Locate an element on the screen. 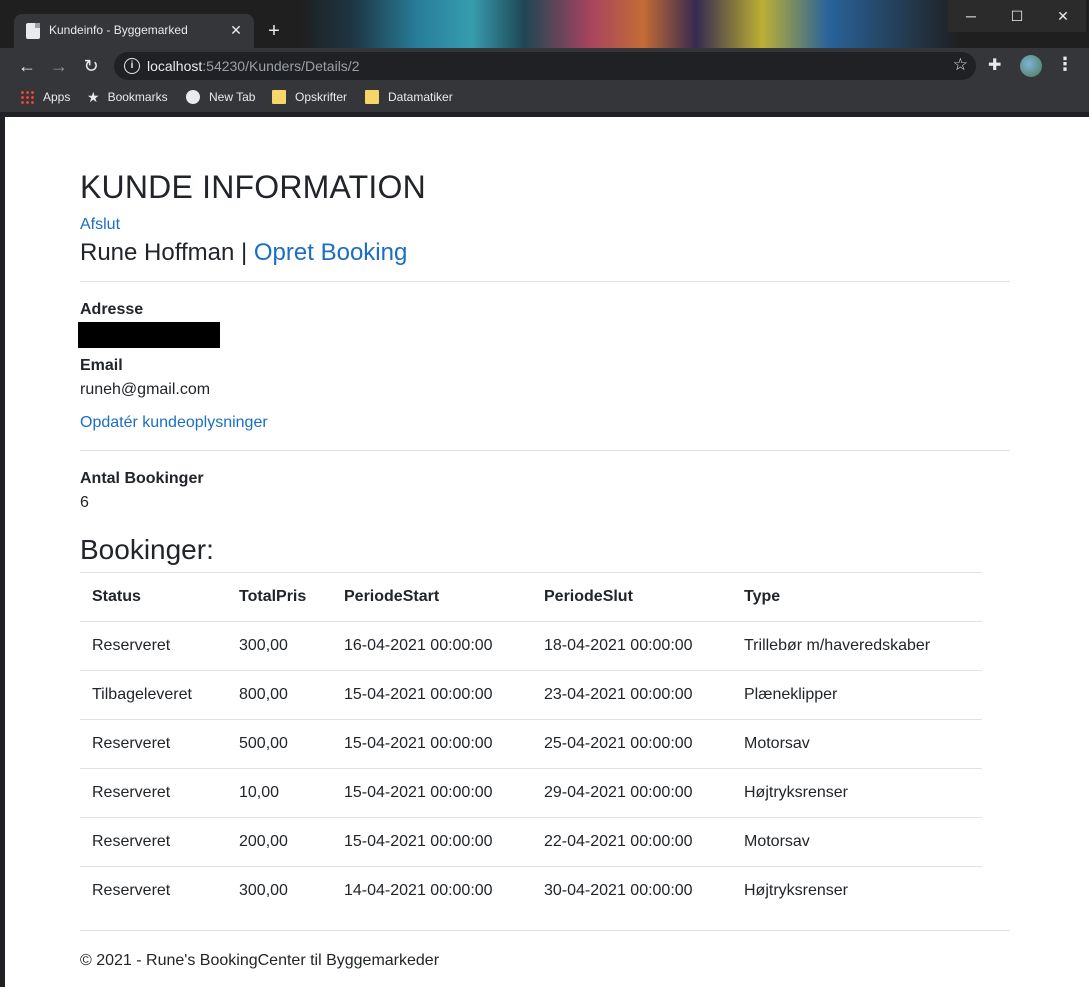 This screenshot has width=1089, height=987. column-header-totalpris: TotalPris is located at coordinates (279, 597).